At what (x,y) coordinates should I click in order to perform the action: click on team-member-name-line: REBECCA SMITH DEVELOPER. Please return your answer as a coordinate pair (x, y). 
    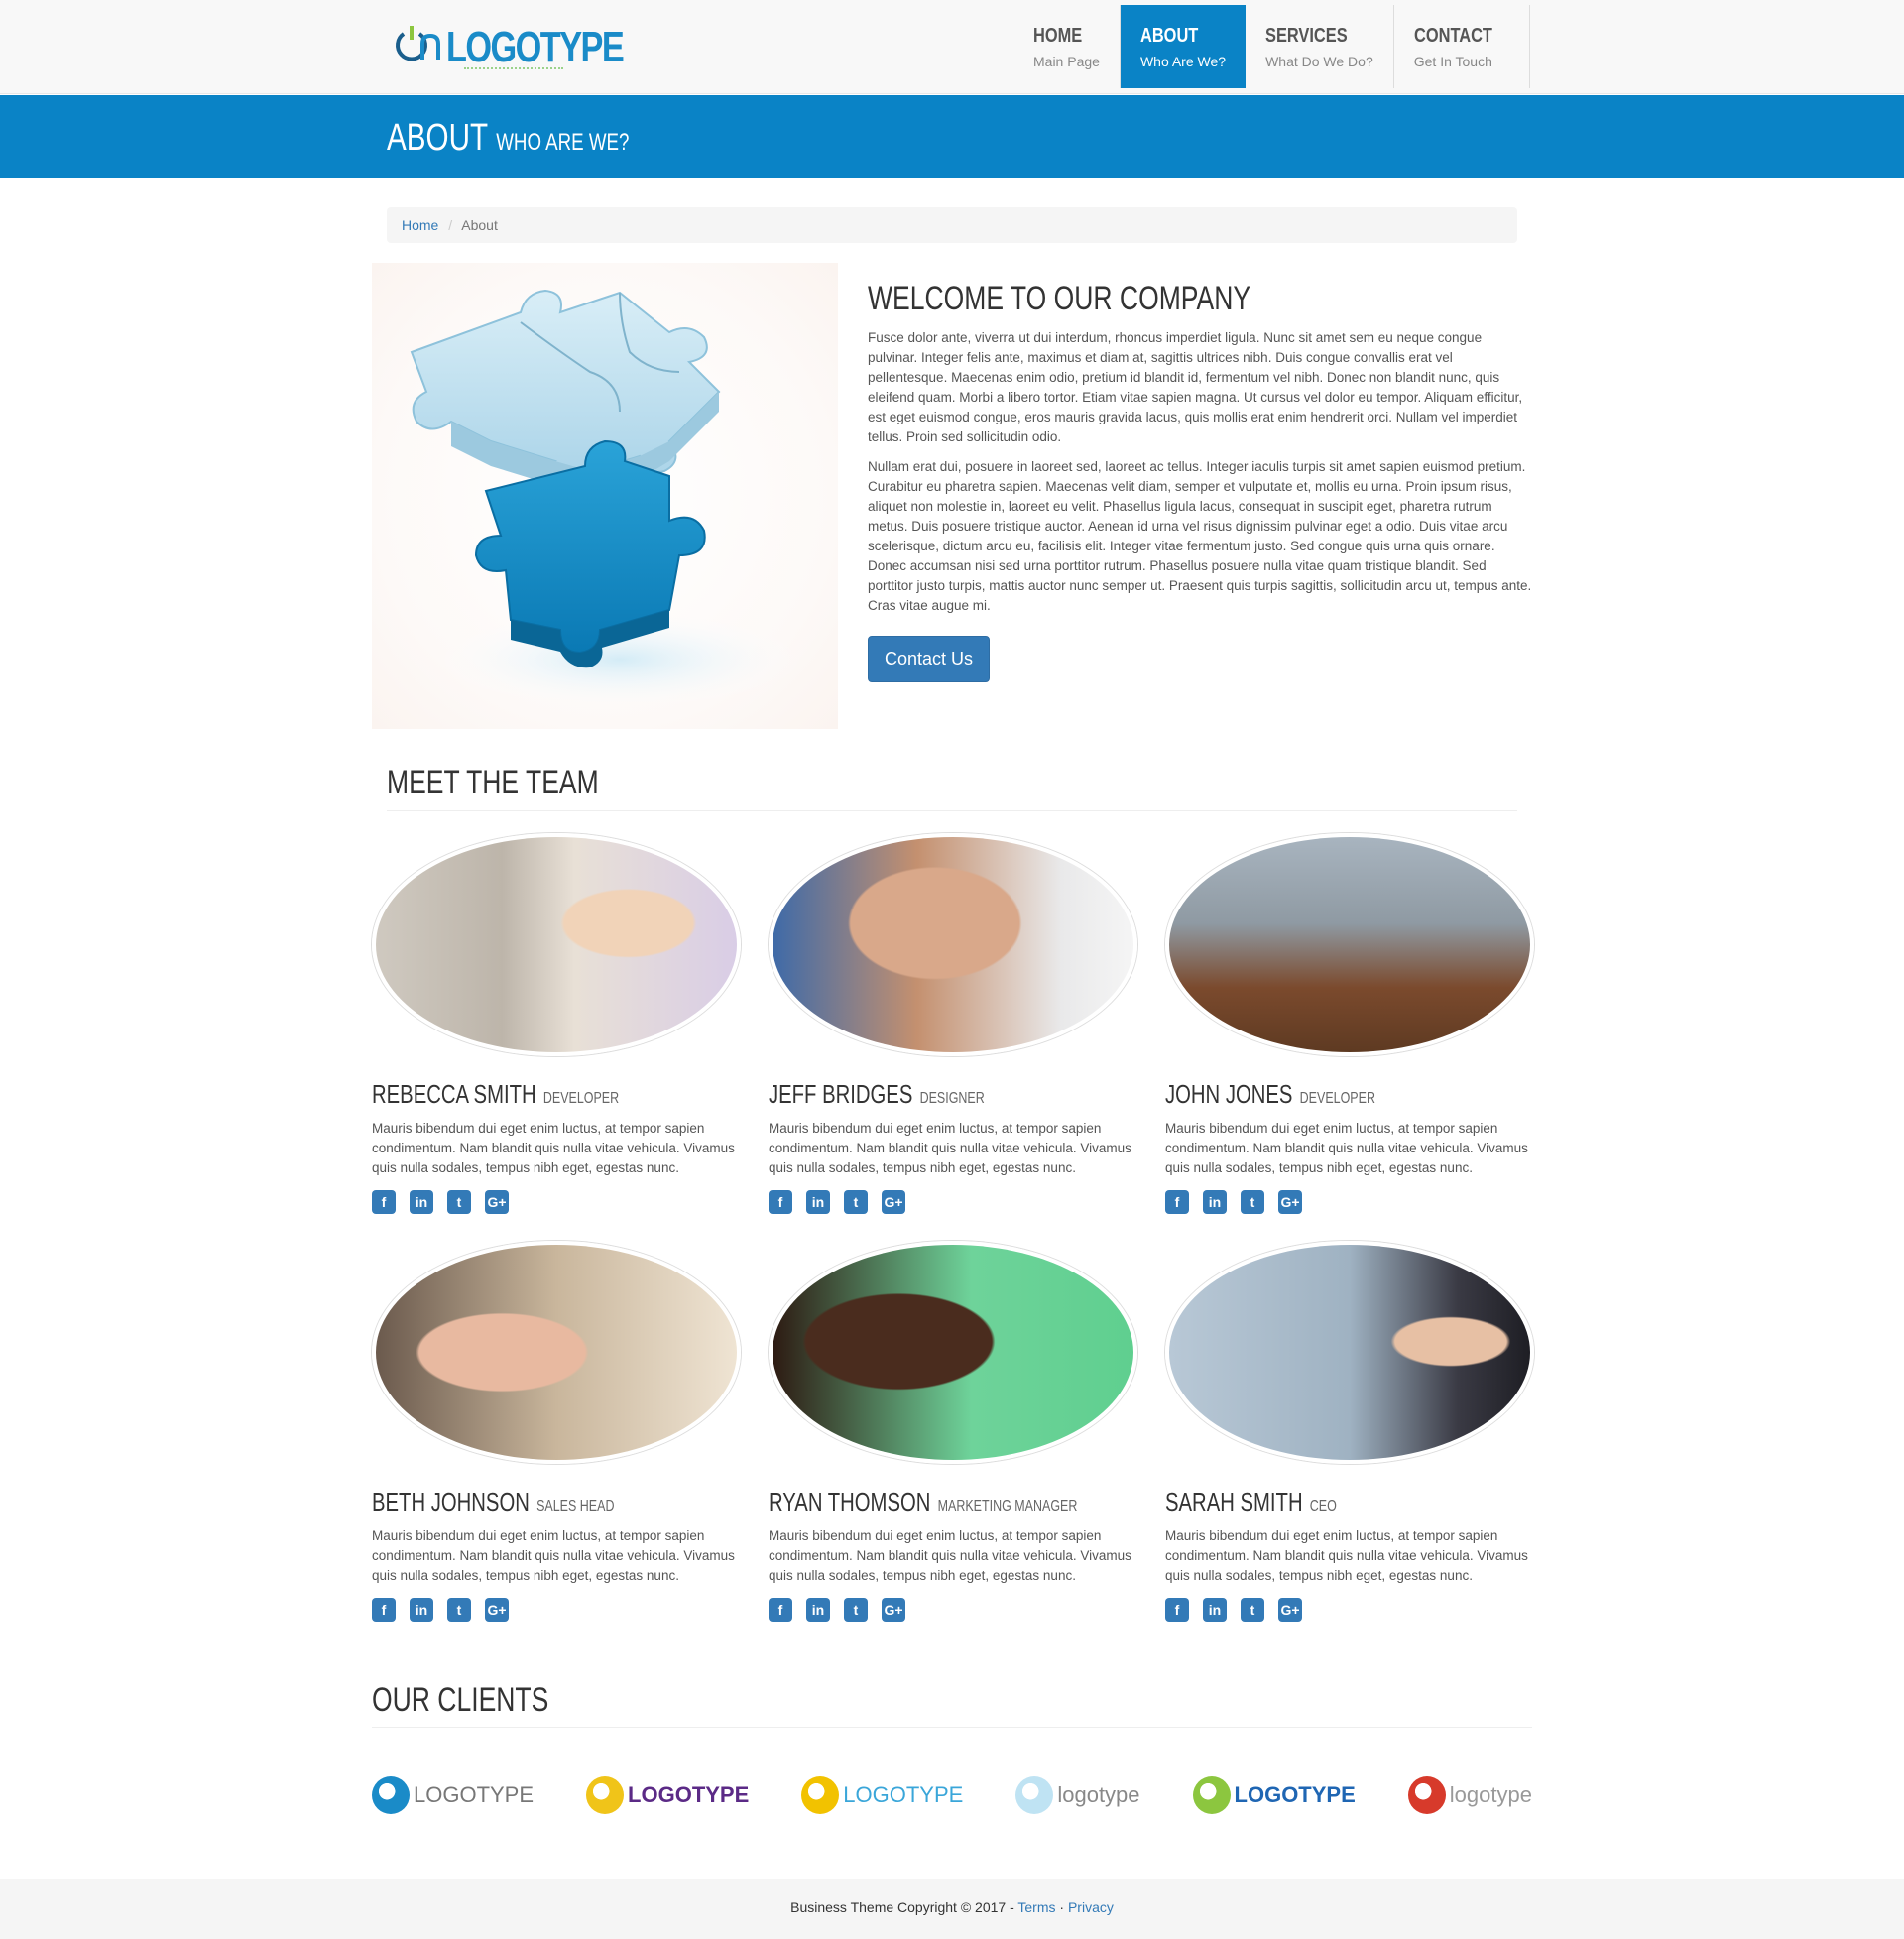
    Looking at the image, I should click on (517, 1094).